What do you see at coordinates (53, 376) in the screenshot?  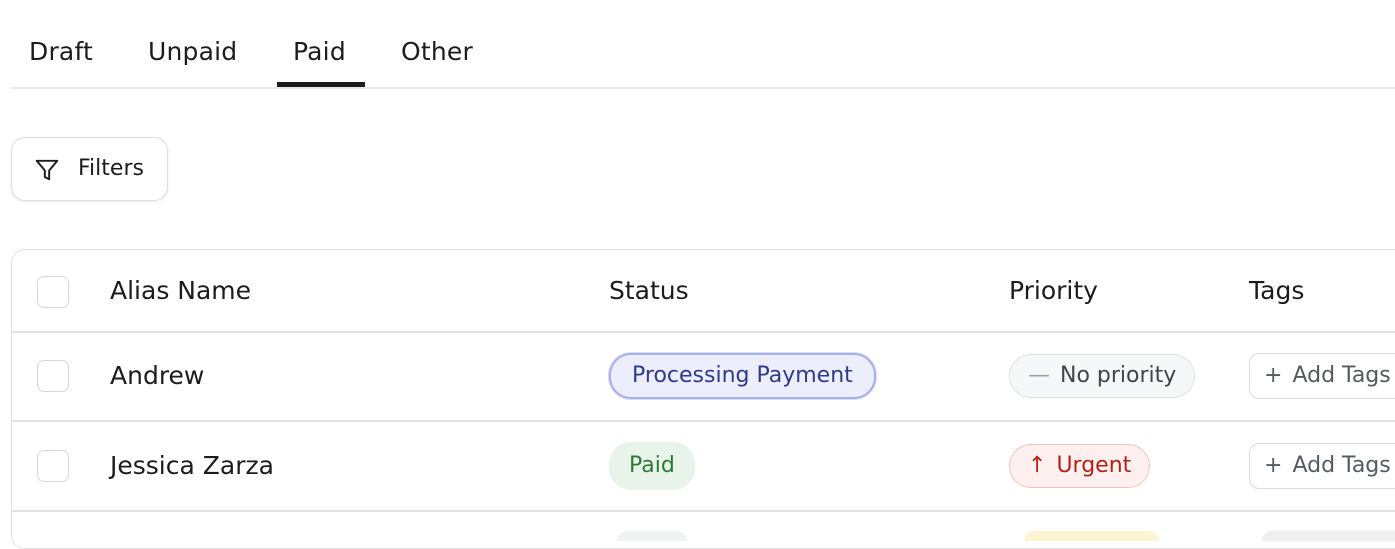 I see `row-checkbox-andrew` at bounding box center [53, 376].